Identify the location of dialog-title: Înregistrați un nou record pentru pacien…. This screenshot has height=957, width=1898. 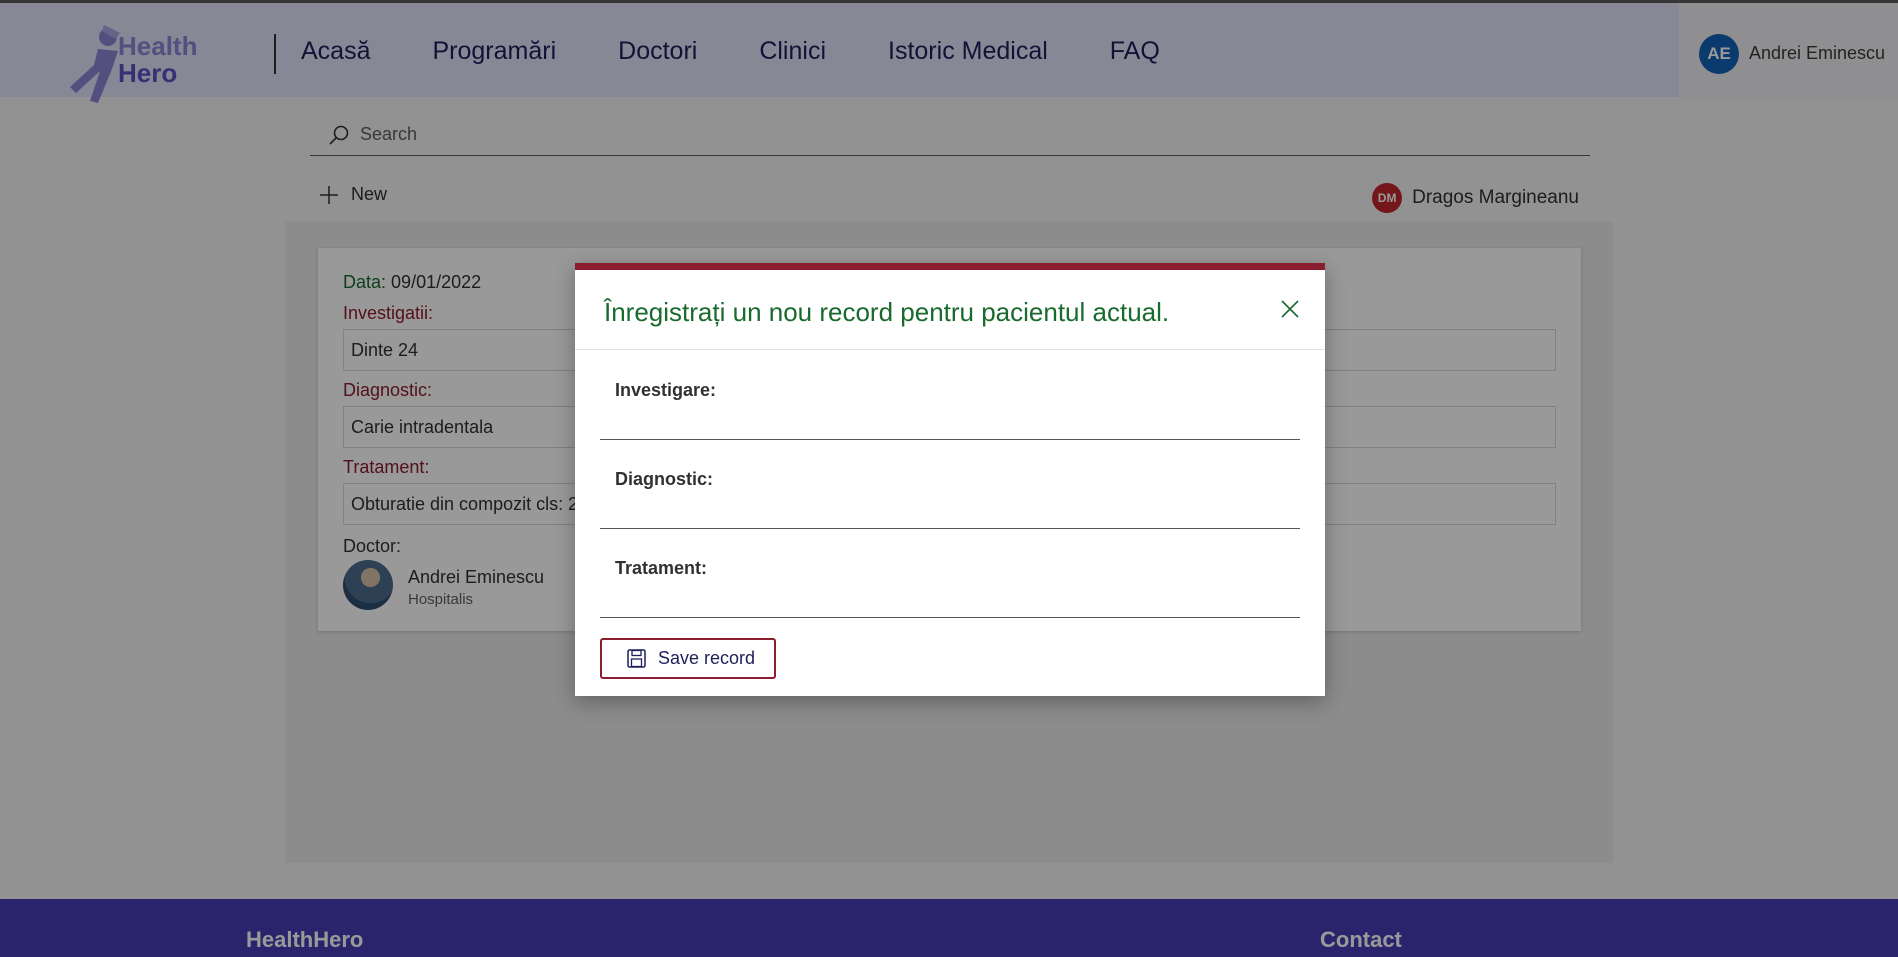
(887, 312).